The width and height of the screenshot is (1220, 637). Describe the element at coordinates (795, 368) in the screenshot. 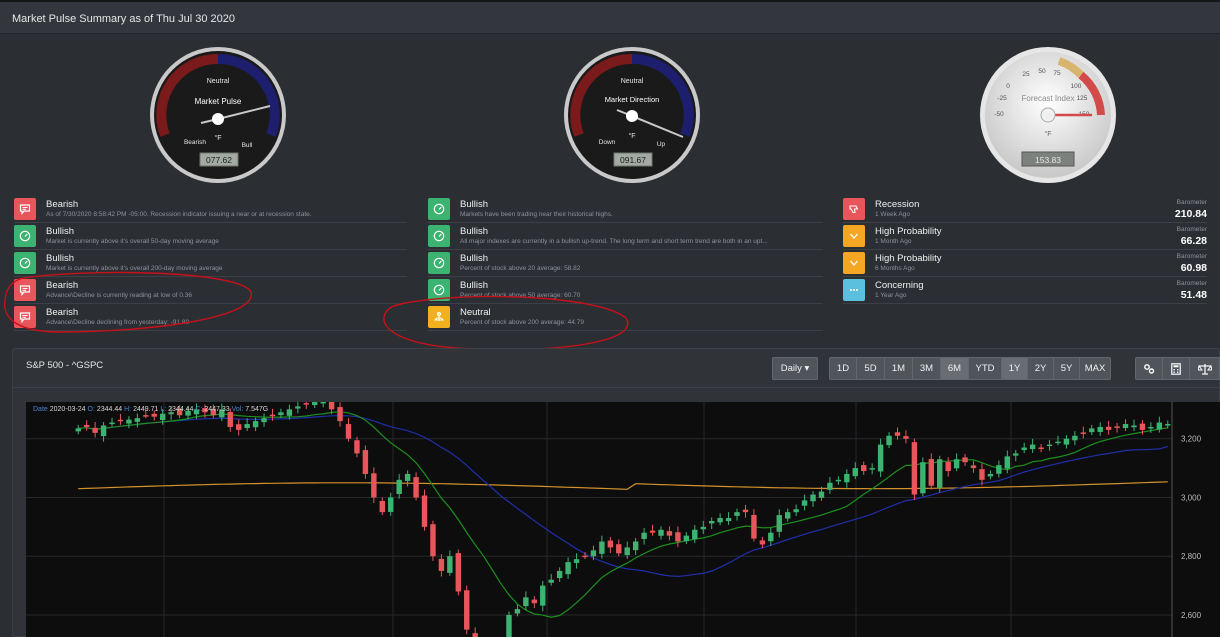

I see `interval-dropdown: Daily ▾` at that location.